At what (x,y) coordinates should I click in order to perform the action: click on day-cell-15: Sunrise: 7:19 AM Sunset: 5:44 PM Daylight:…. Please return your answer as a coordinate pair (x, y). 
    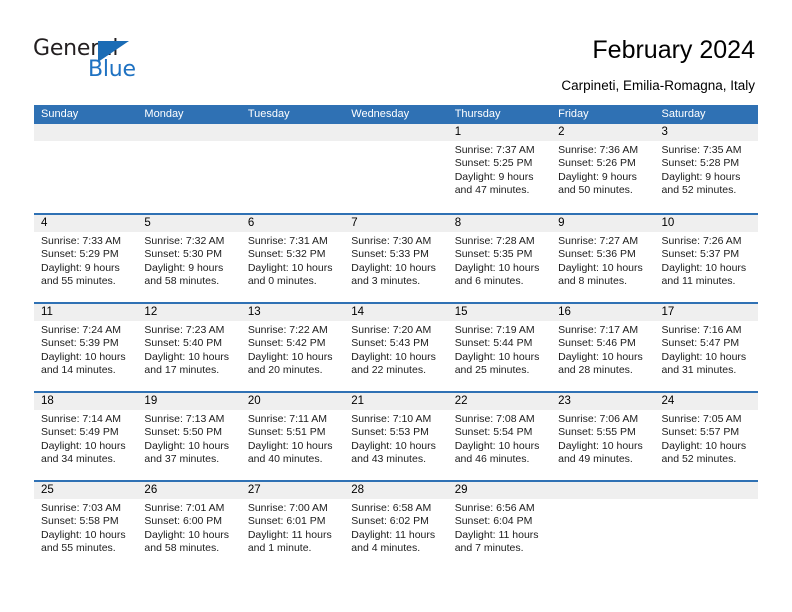
    Looking at the image, I should click on (499, 356).